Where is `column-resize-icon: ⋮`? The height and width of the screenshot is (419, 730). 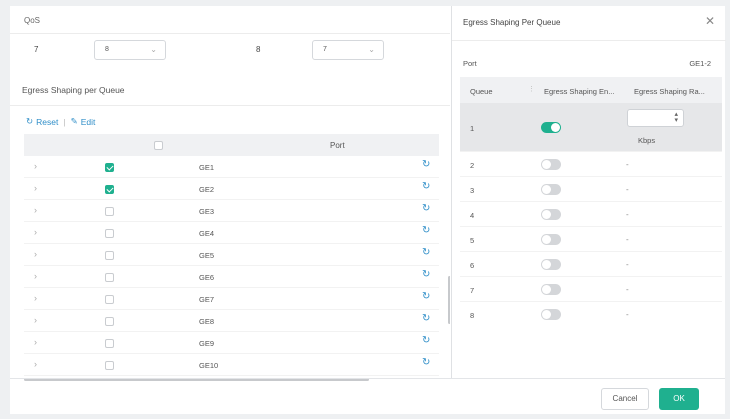
column-resize-icon: ⋮ is located at coordinates (531, 89).